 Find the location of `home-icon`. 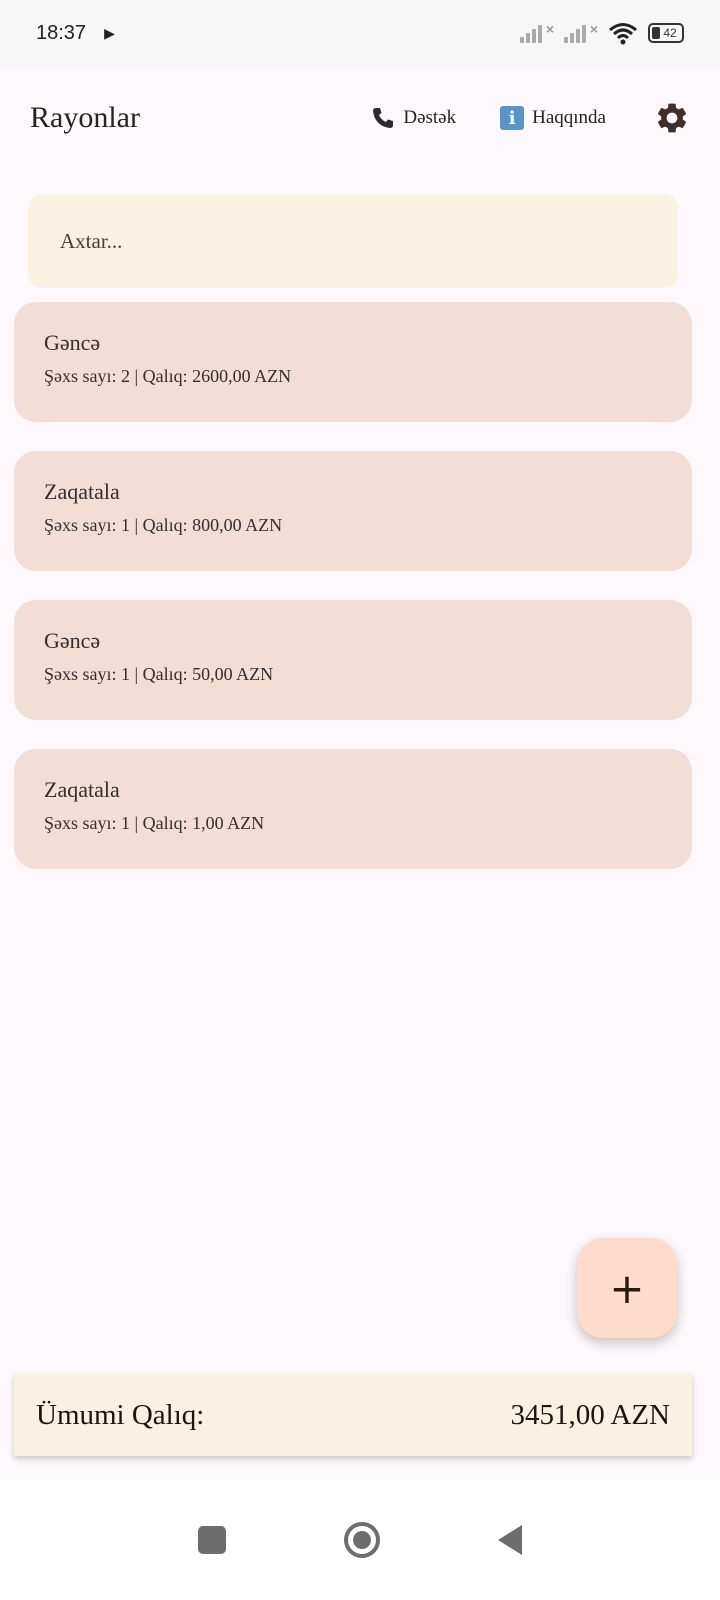

home-icon is located at coordinates (362, 1540).